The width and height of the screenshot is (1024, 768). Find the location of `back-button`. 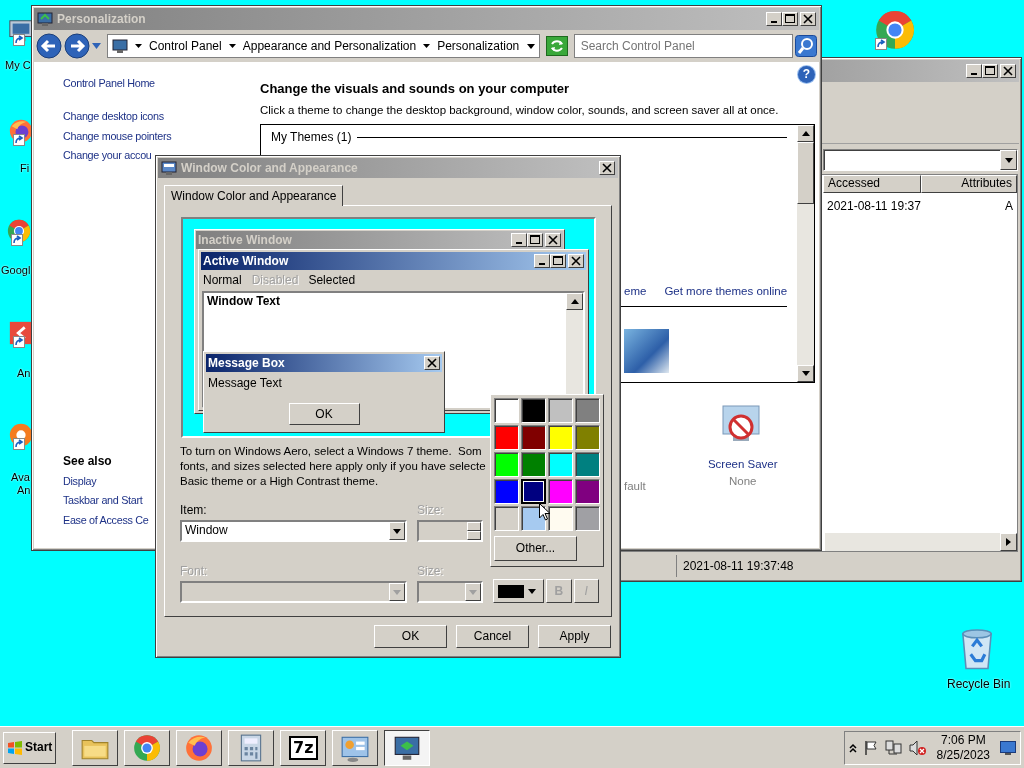

back-button is located at coordinates (49, 46).